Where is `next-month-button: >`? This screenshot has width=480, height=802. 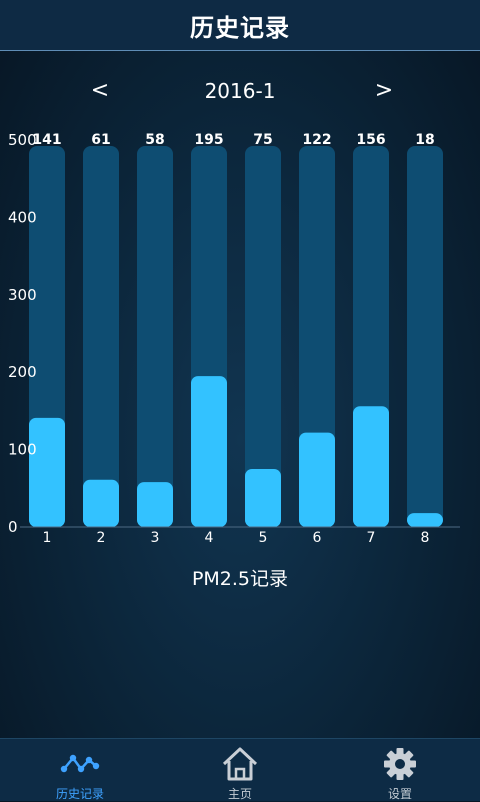
next-month-button: > is located at coordinates (384, 90).